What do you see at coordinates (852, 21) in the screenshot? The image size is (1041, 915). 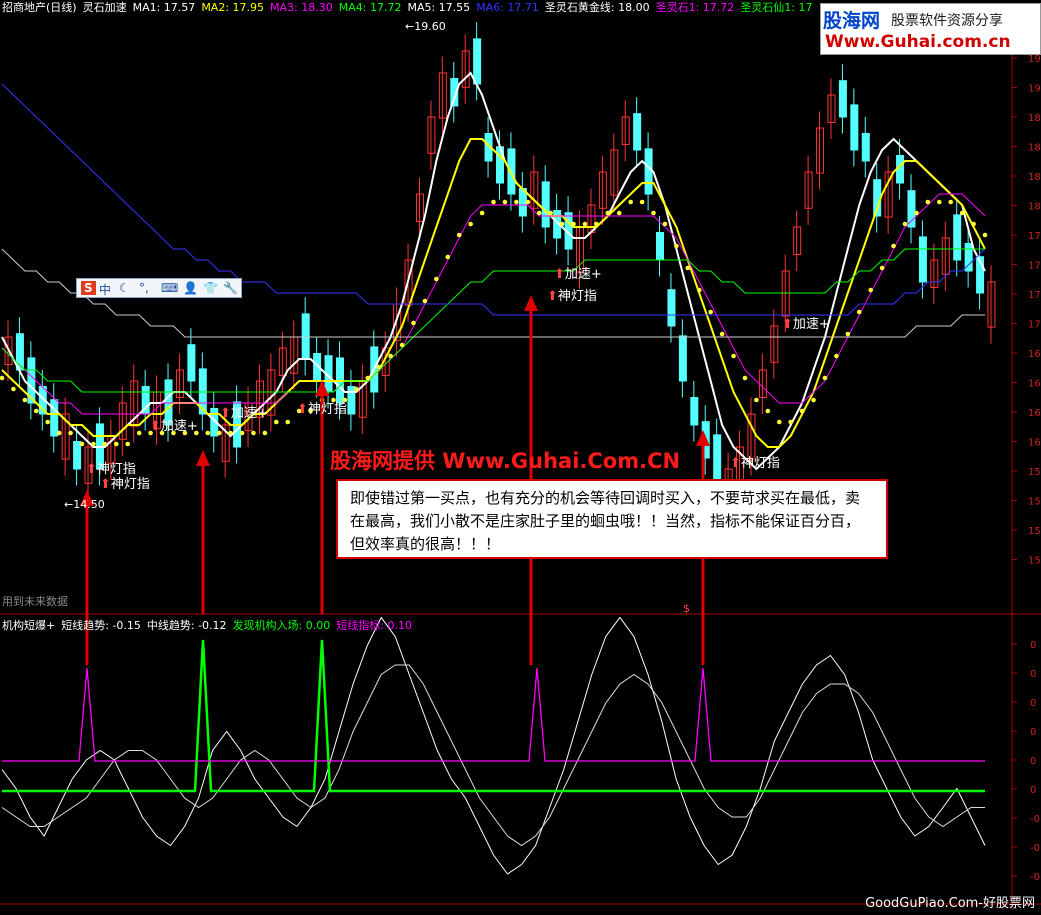 I see `logo-brand: 股海网` at bounding box center [852, 21].